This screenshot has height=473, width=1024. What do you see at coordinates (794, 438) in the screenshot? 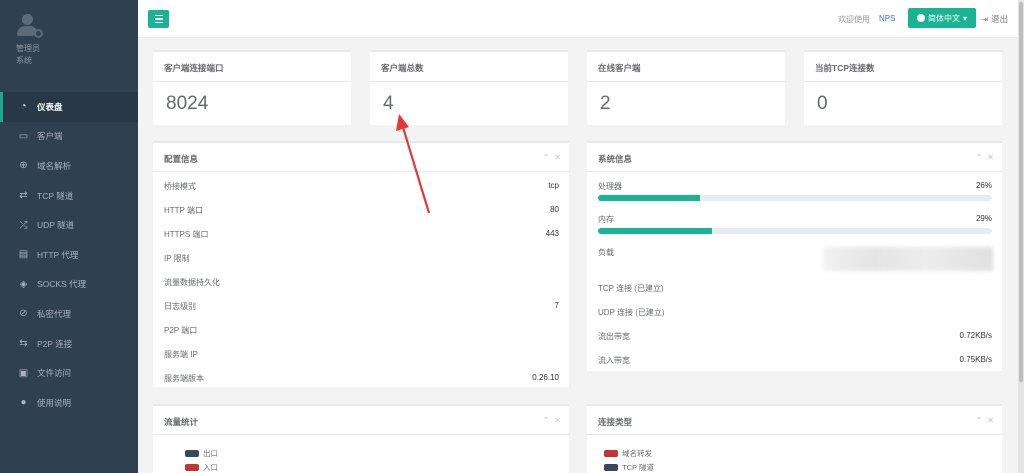
I see `conntype-panel: 连接类型 ⌃ ✕ 域名转发 TCP 隧道` at bounding box center [794, 438].